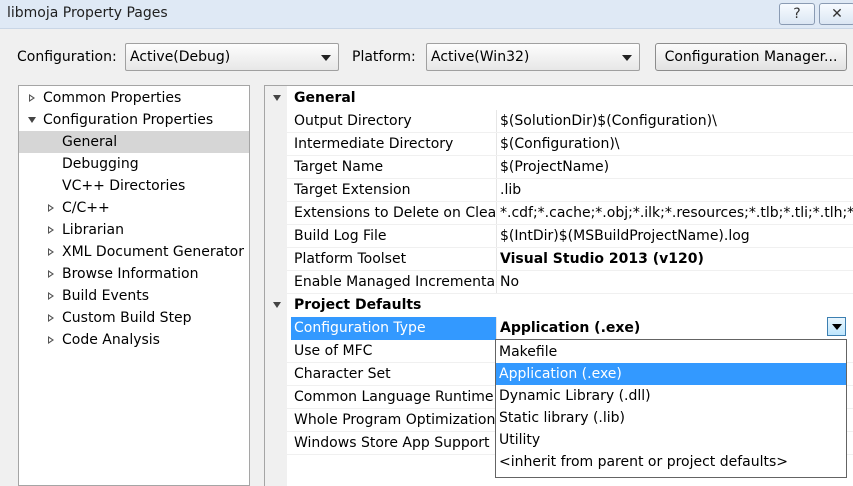 The width and height of the screenshot is (853, 486). What do you see at coordinates (533, 57) in the screenshot?
I see `platform-select: Active(Win32)` at bounding box center [533, 57].